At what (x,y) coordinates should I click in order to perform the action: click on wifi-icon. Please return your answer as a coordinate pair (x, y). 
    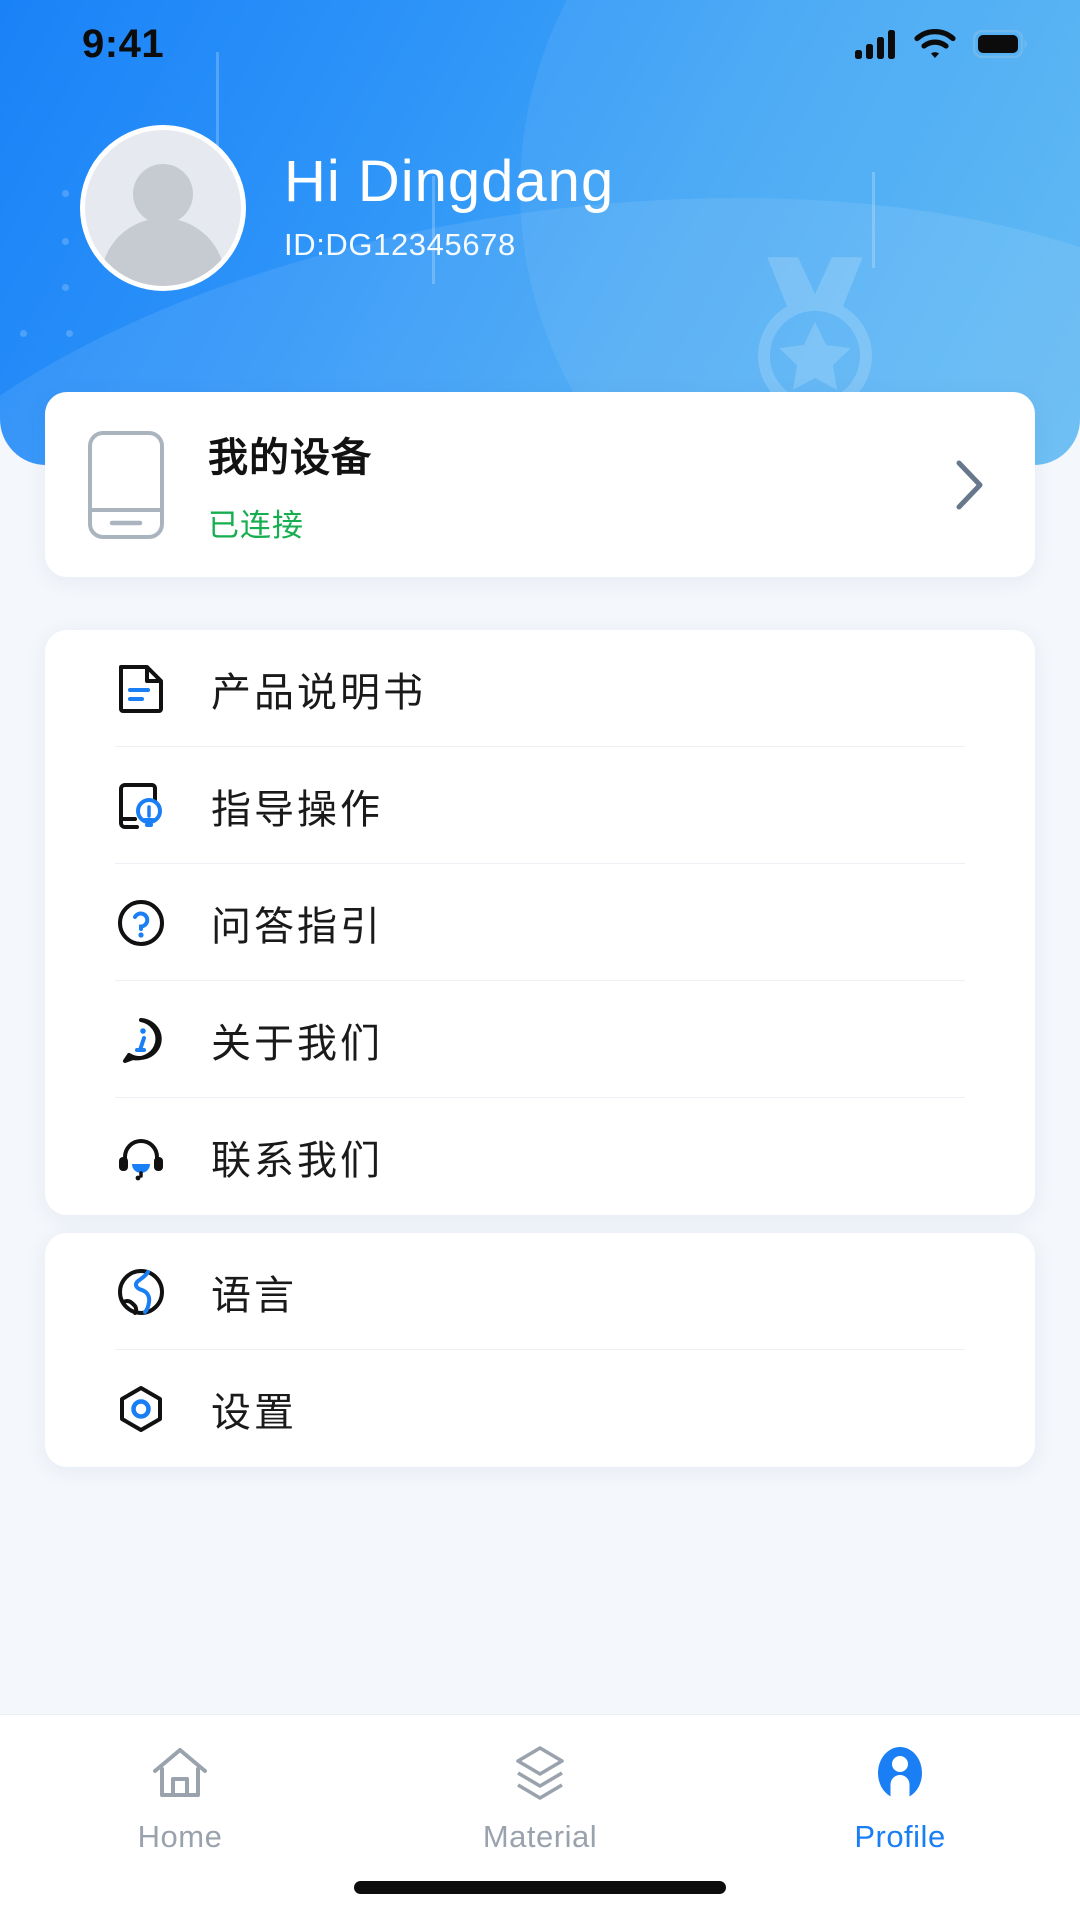
    Looking at the image, I should click on (935, 43).